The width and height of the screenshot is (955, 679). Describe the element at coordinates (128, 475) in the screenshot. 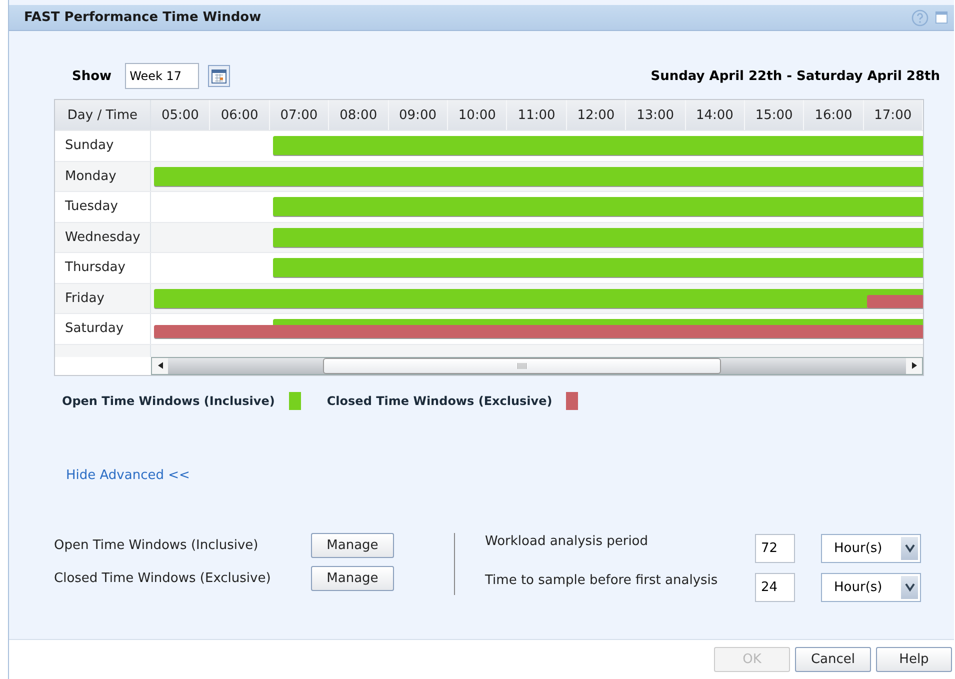

I see `hide-advanced-link: Hide Advanced <<` at that location.